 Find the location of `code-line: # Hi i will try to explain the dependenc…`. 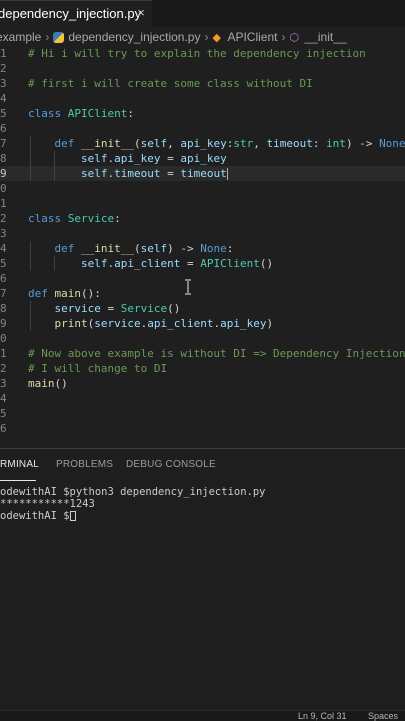

code-line: # Hi i will try to explain the dependenc… is located at coordinates (197, 53).